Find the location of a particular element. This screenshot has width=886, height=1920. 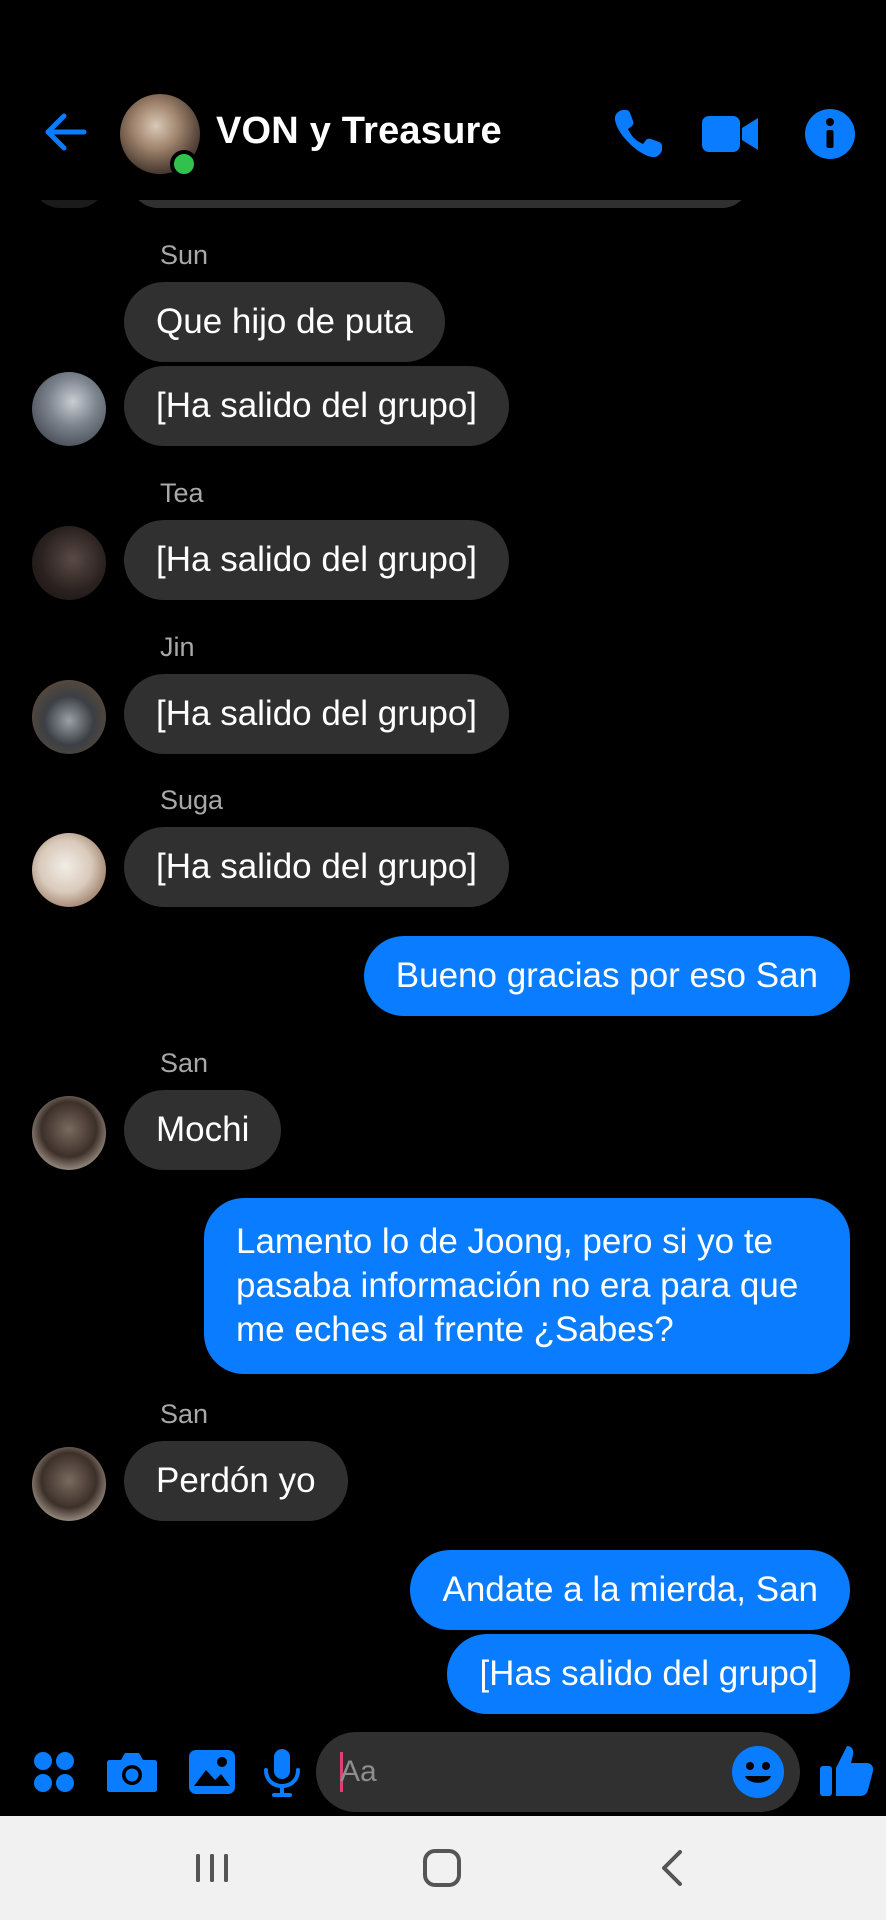

info-icon is located at coordinates (830, 134).